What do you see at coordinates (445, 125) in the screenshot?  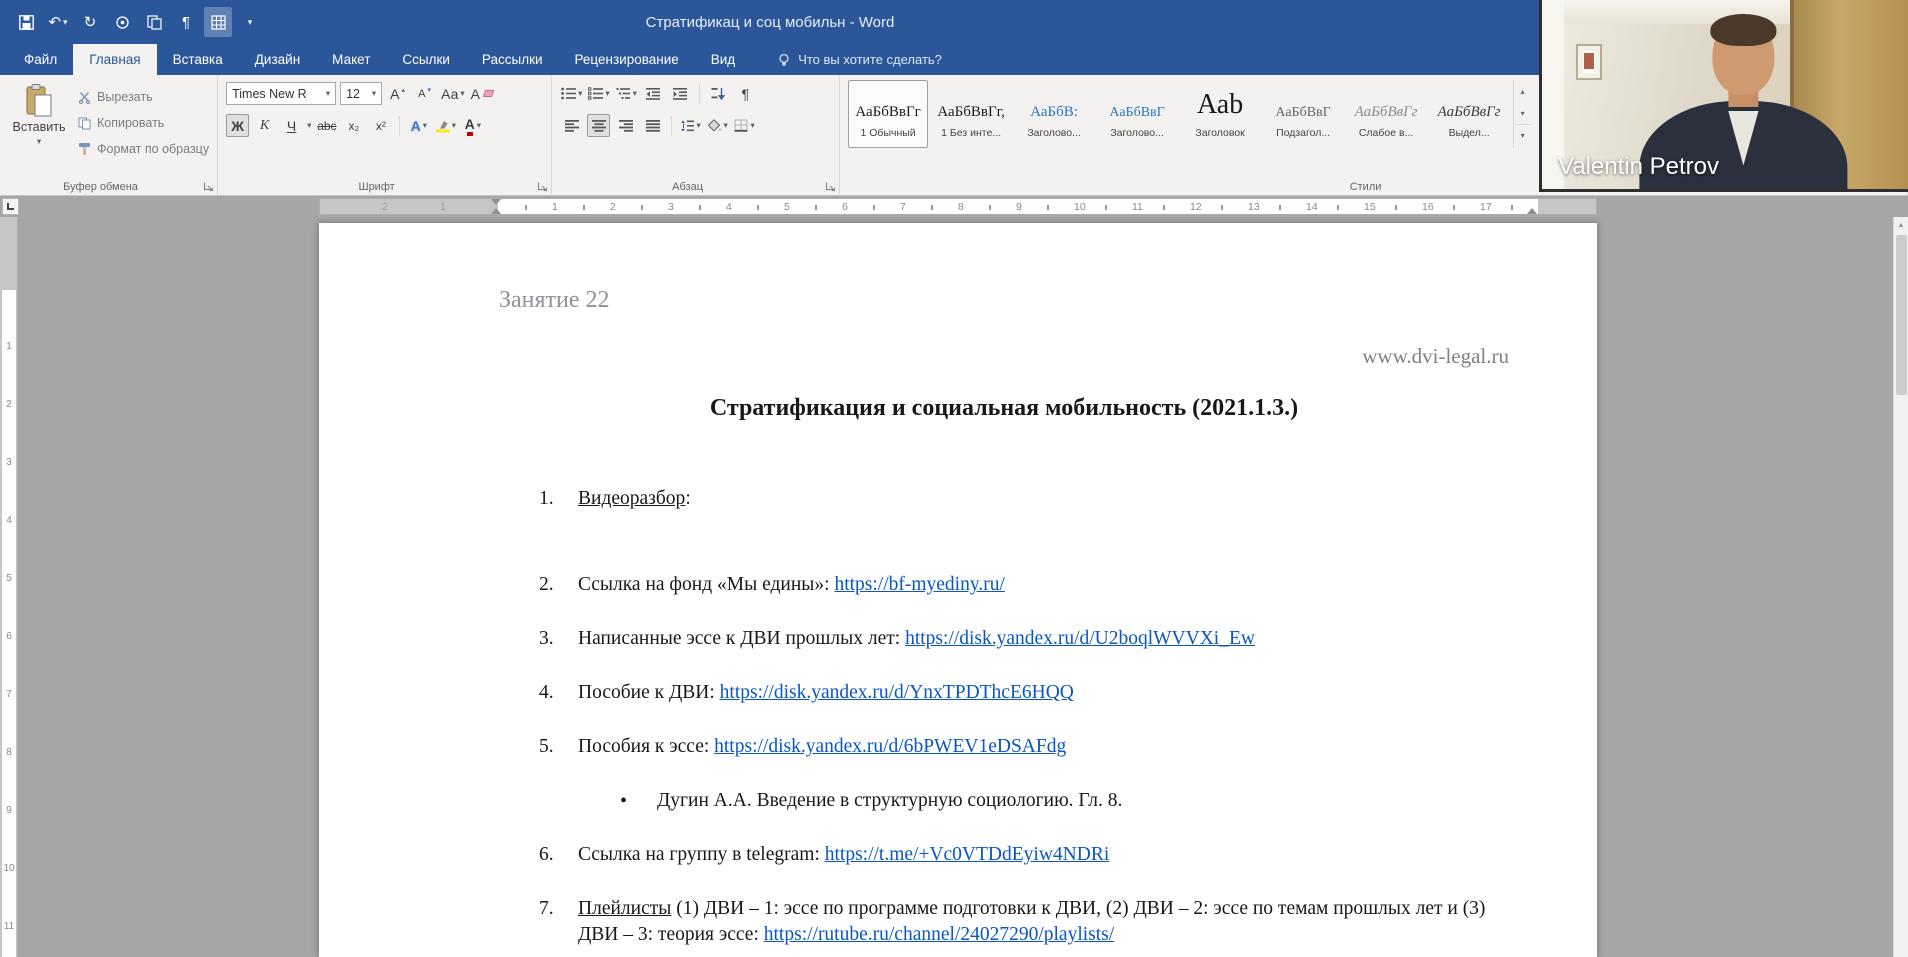 I see `highlight-button: ▾` at bounding box center [445, 125].